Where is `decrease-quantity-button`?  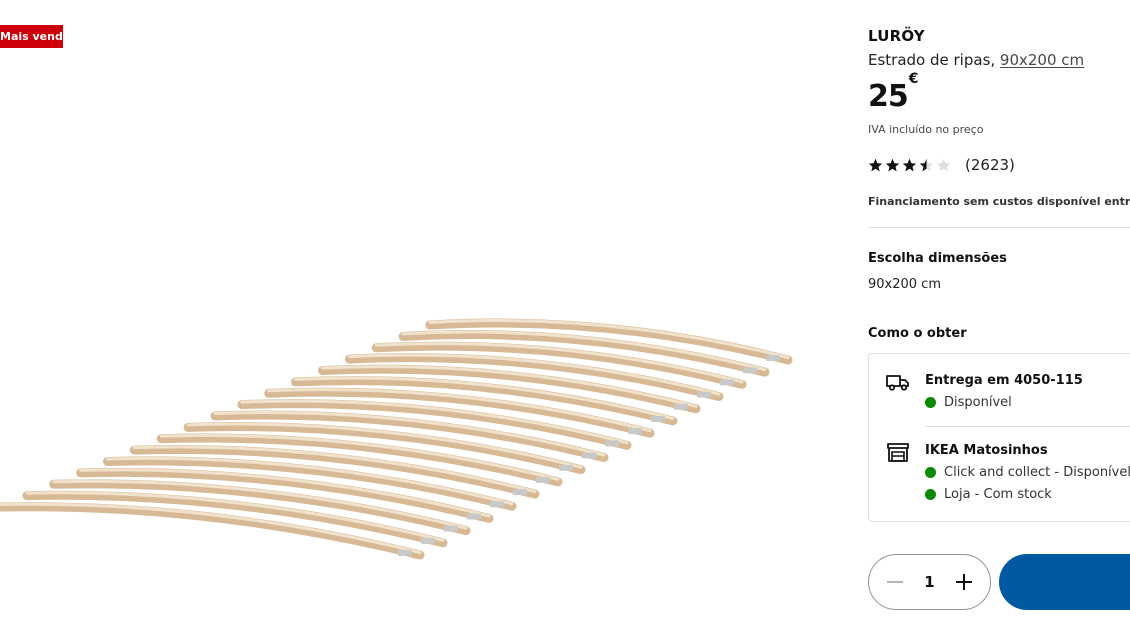
decrease-quantity-button is located at coordinates (895, 582).